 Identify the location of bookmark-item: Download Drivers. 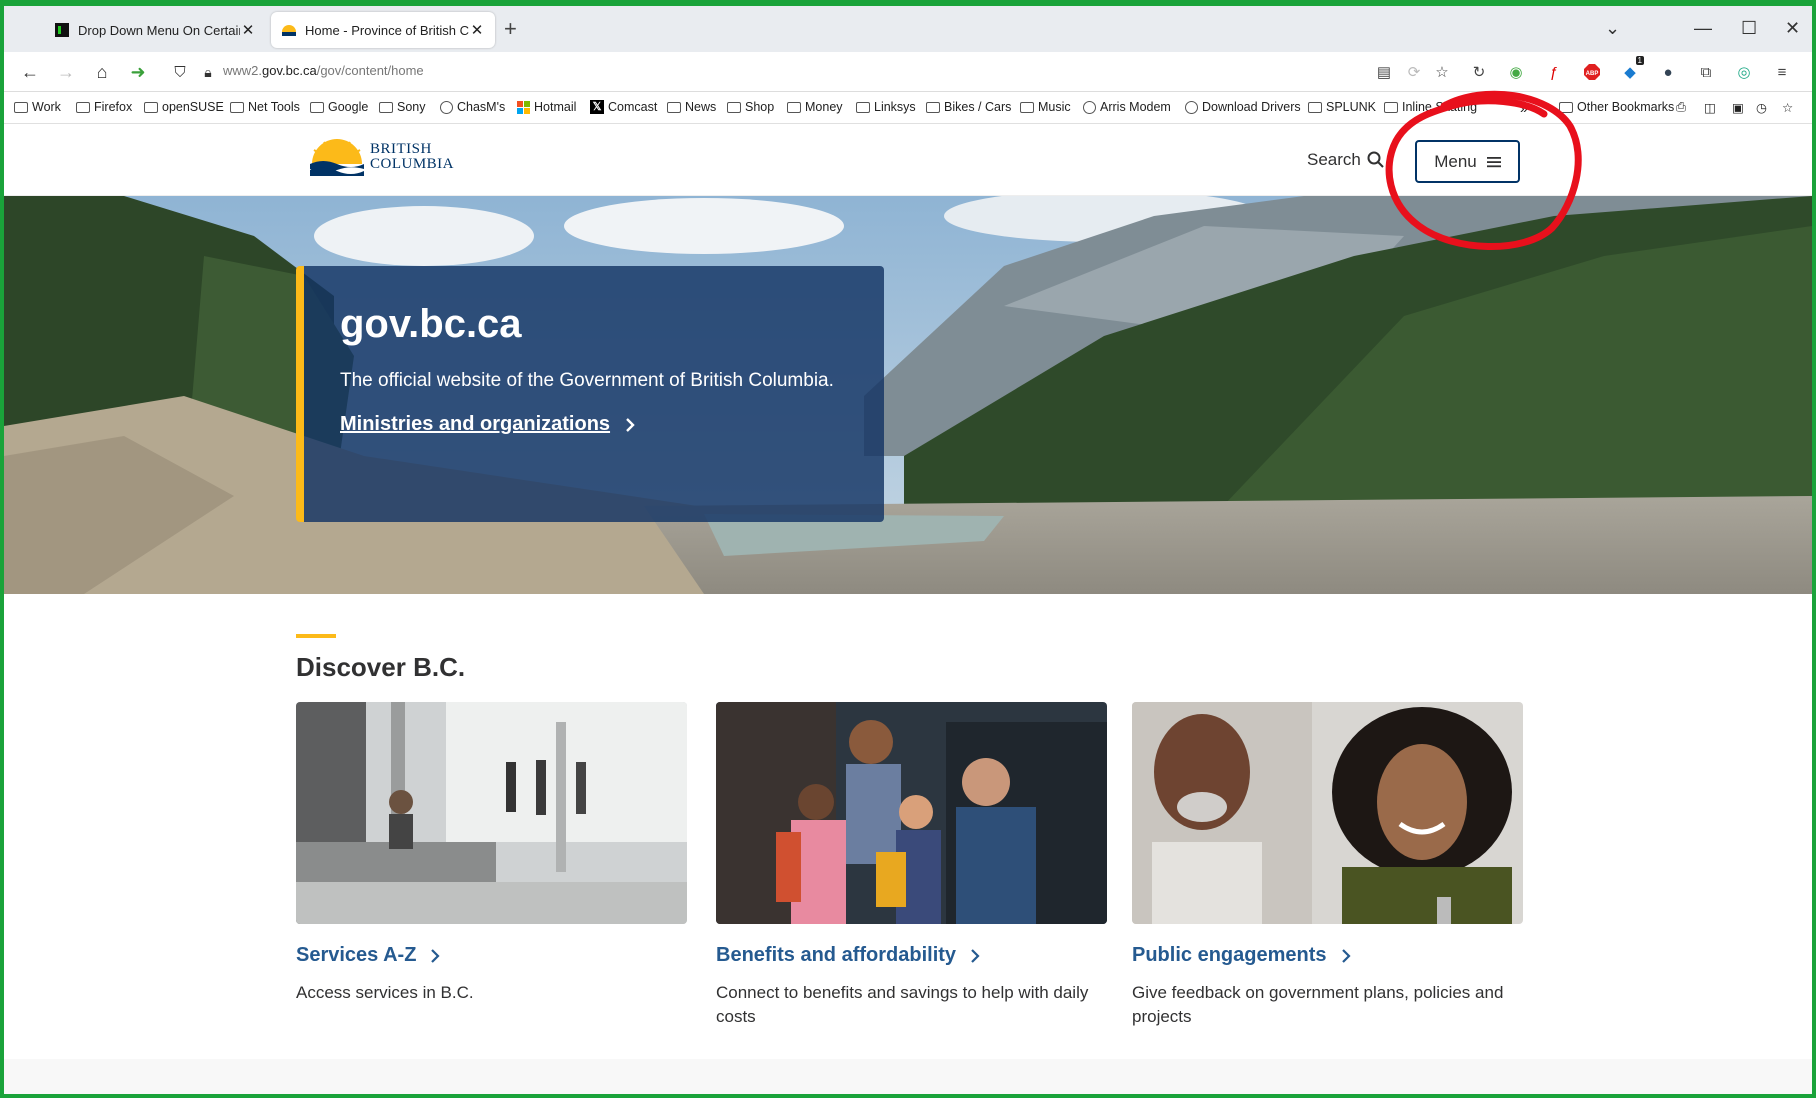
(1243, 107).